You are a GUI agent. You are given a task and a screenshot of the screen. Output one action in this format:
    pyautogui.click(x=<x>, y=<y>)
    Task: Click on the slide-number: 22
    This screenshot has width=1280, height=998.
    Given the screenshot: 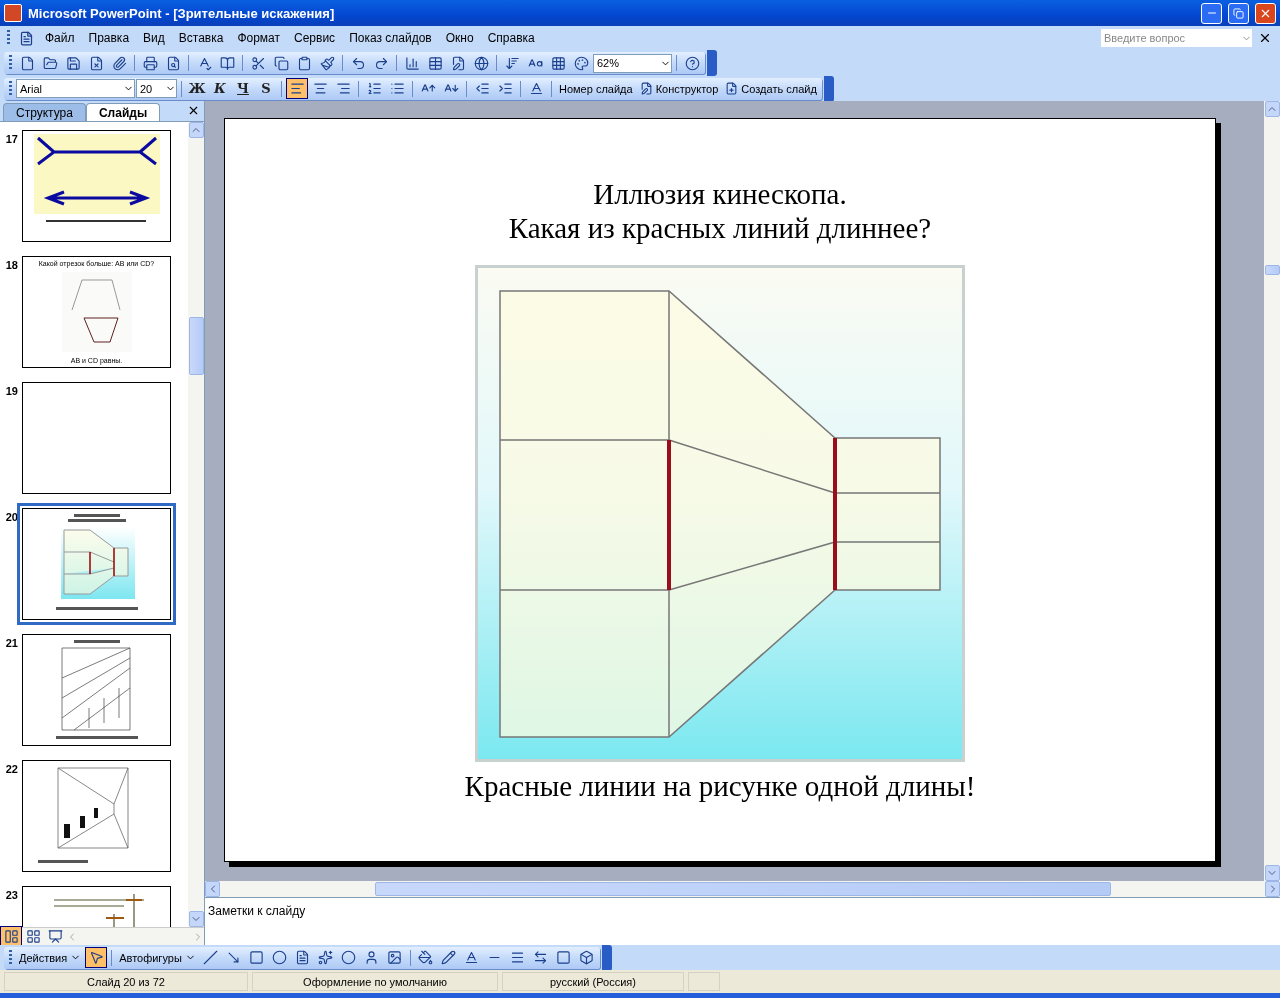 What is the action you would take?
    pyautogui.click(x=11, y=768)
    